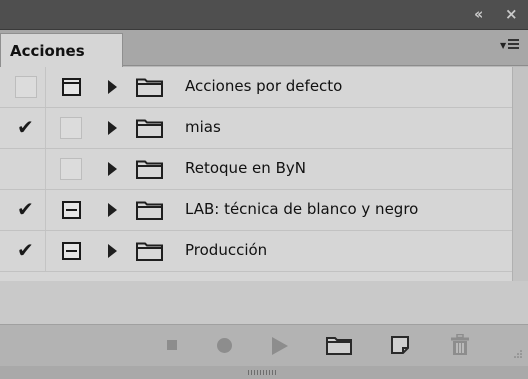 The width and height of the screenshot is (528, 379). Describe the element at coordinates (302, 209) in the screenshot. I see `action-set-name: LAB: técnica de blanco y negro` at that location.